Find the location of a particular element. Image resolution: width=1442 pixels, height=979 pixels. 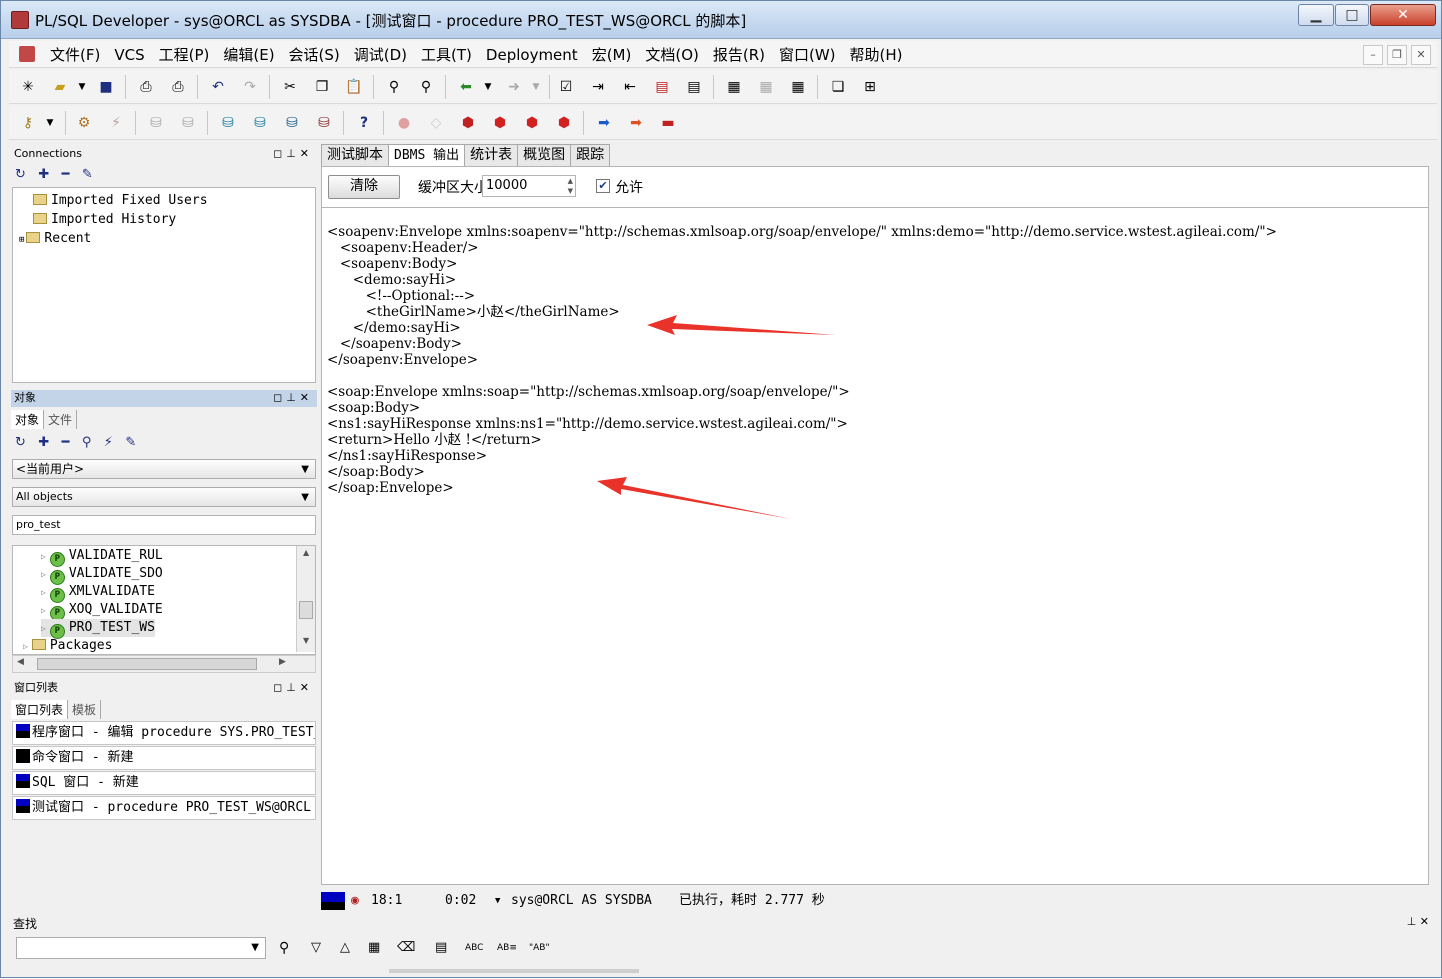

tree-item-validate-rul: ▷ P VALIDATE_RUL is located at coordinates (102, 557).